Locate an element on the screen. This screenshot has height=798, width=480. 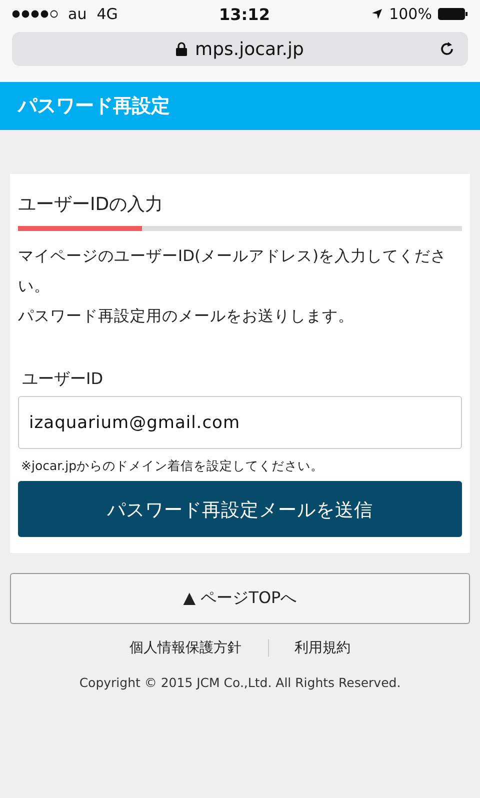
page-title: パスワード再設定 is located at coordinates (94, 106).